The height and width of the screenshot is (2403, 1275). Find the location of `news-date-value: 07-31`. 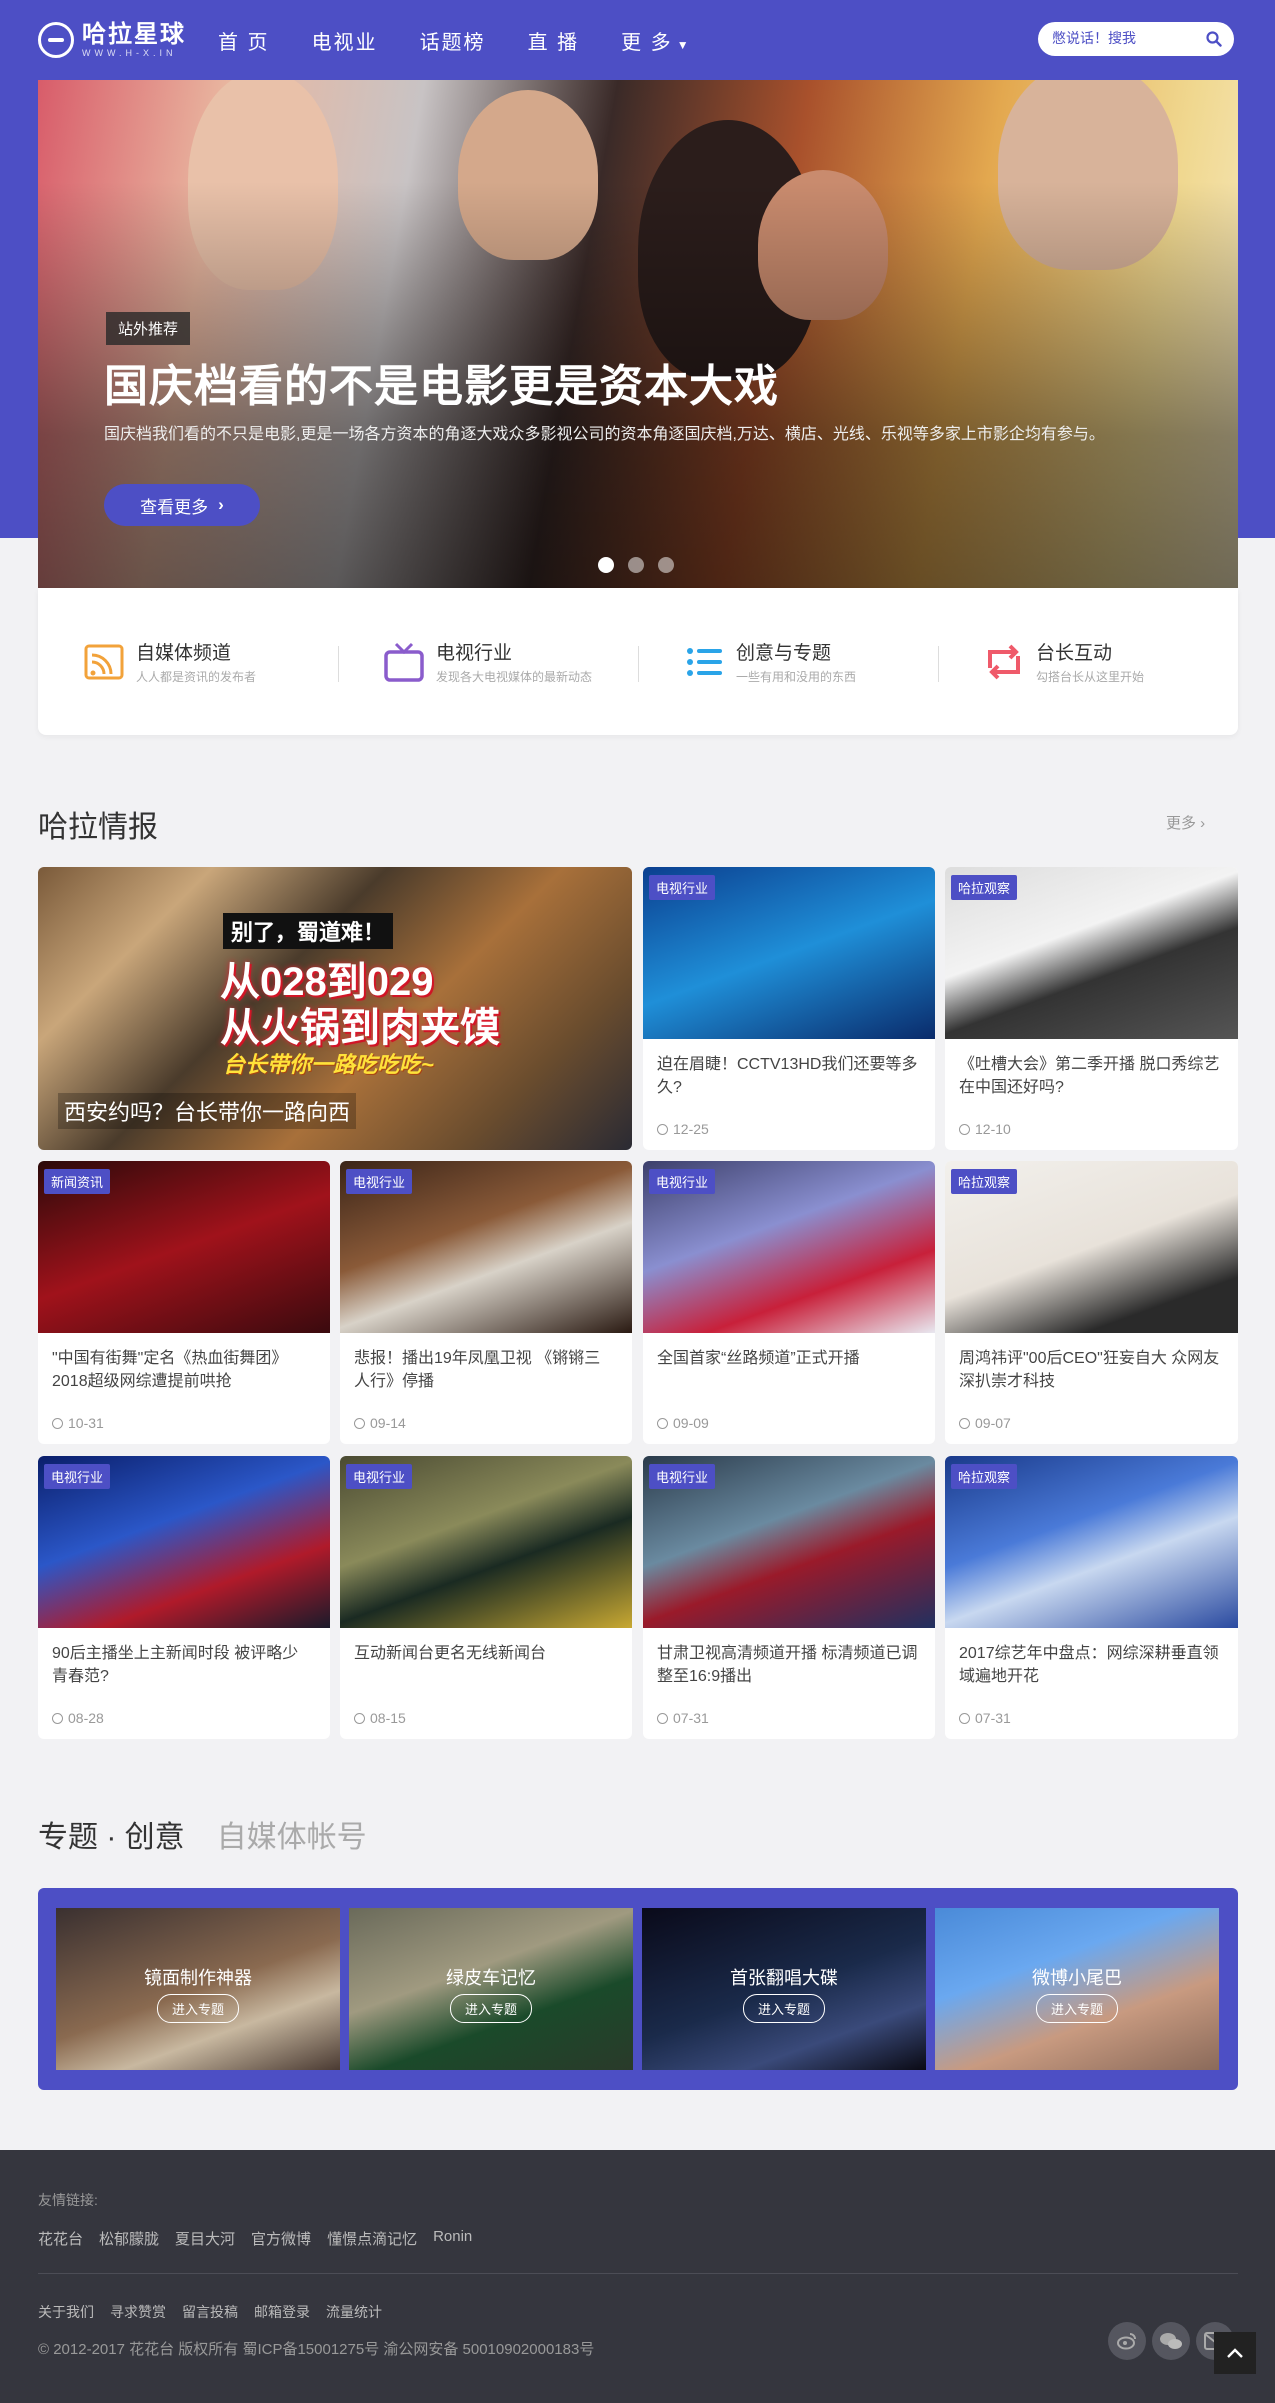

news-date-value: 07-31 is located at coordinates (691, 1718).